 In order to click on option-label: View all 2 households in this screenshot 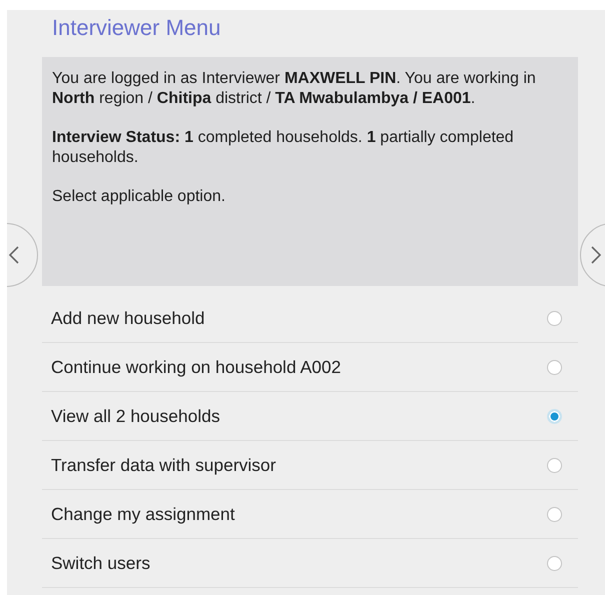, I will do `click(135, 416)`.